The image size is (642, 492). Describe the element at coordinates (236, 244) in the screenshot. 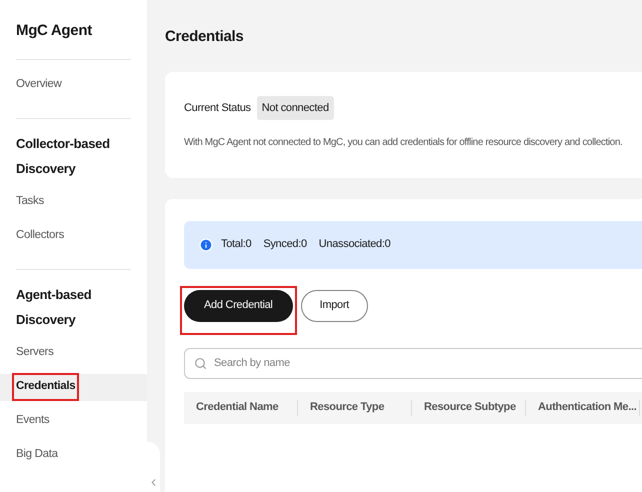

I see `summary-count: Total:0` at that location.